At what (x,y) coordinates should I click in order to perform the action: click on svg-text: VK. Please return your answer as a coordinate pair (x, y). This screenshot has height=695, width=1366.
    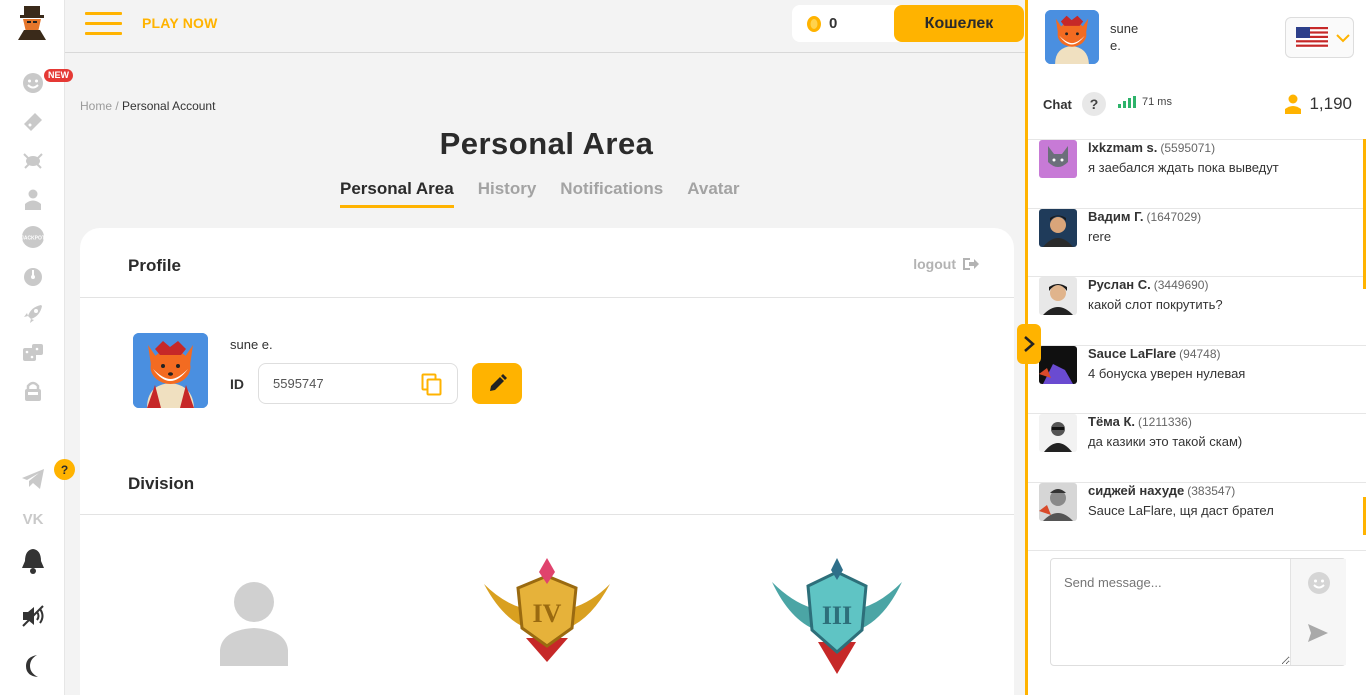
    Looking at the image, I should click on (33, 519).